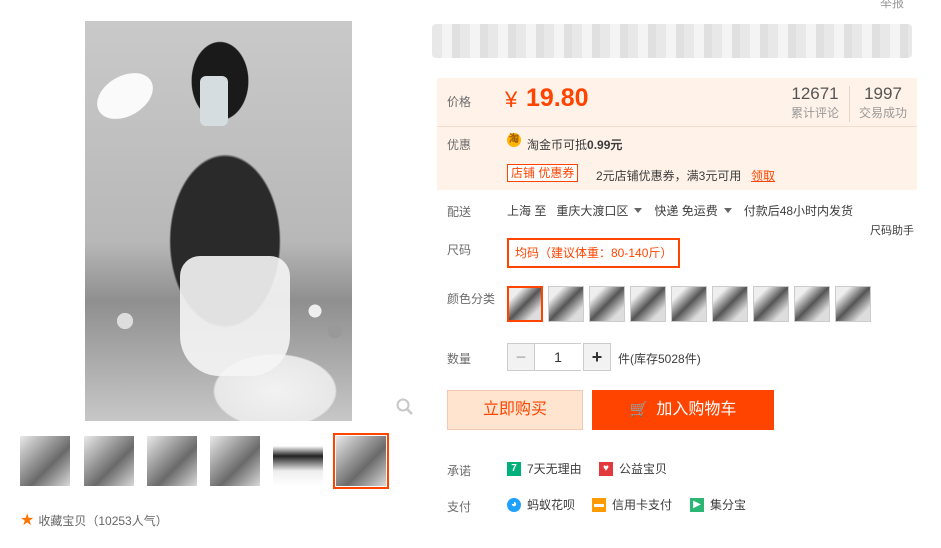 The height and width of the screenshot is (548, 941). What do you see at coordinates (405, 407) in the screenshot?
I see `zoom-icon` at bounding box center [405, 407].